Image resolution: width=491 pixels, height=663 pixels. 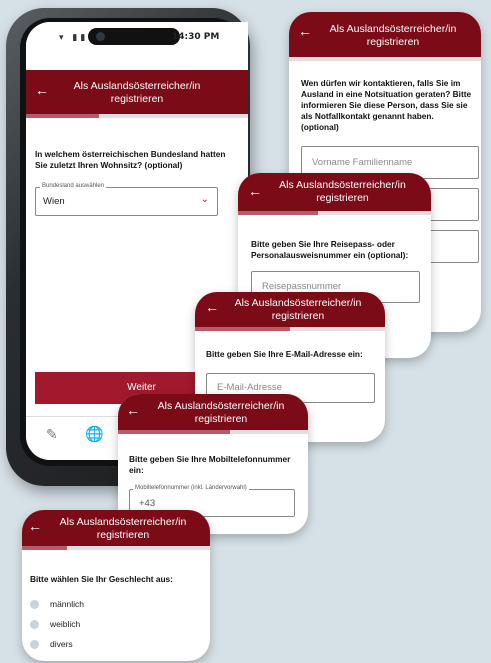 What do you see at coordinates (73, 186) in the screenshot?
I see `select-label: Bundesland auswählen` at bounding box center [73, 186].